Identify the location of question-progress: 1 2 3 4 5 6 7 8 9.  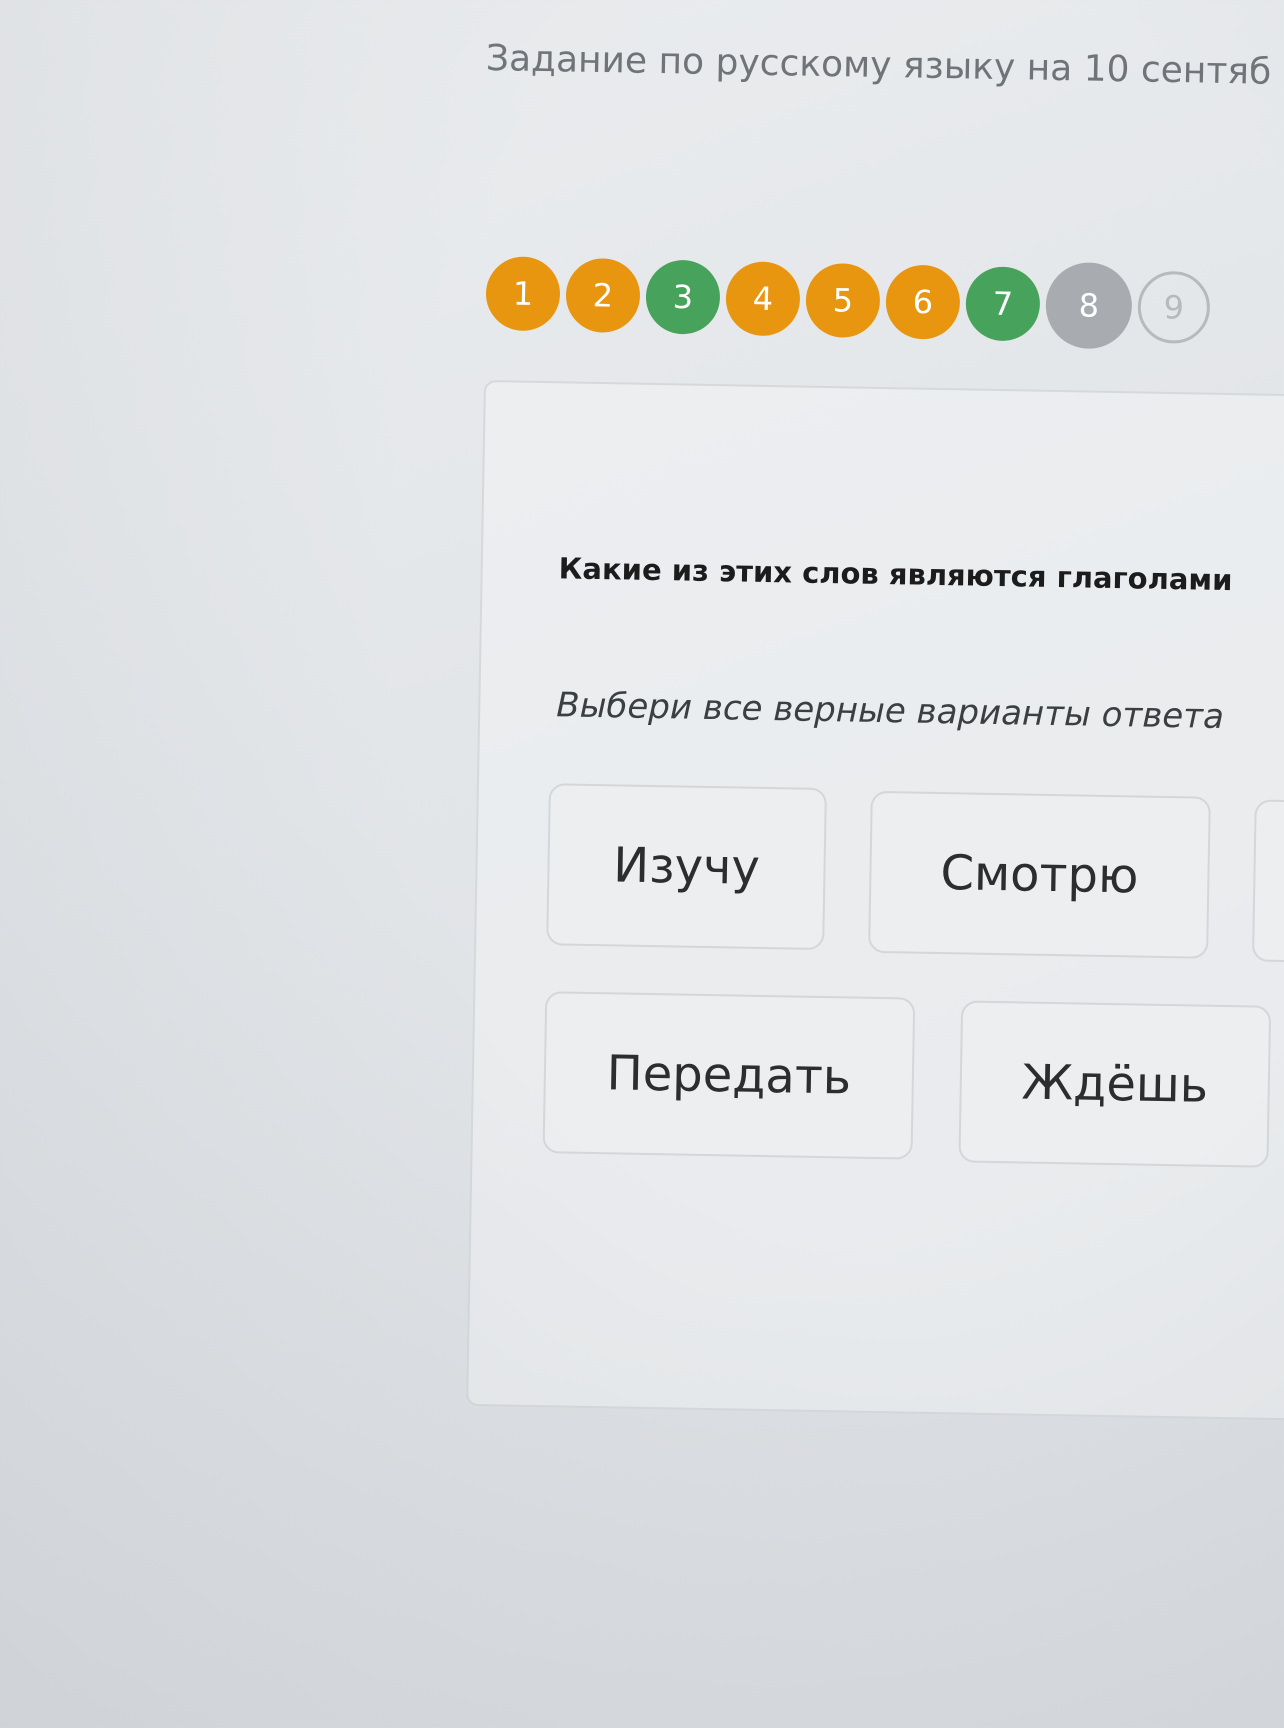
(848, 300).